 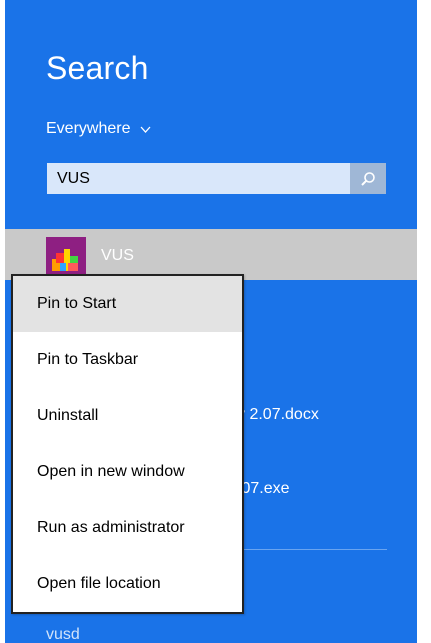 What do you see at coordinates (127, 304) in the screenshot?
I see `menu-item-pin-to-start: Pin to Start` at bounding box center [127, 304].